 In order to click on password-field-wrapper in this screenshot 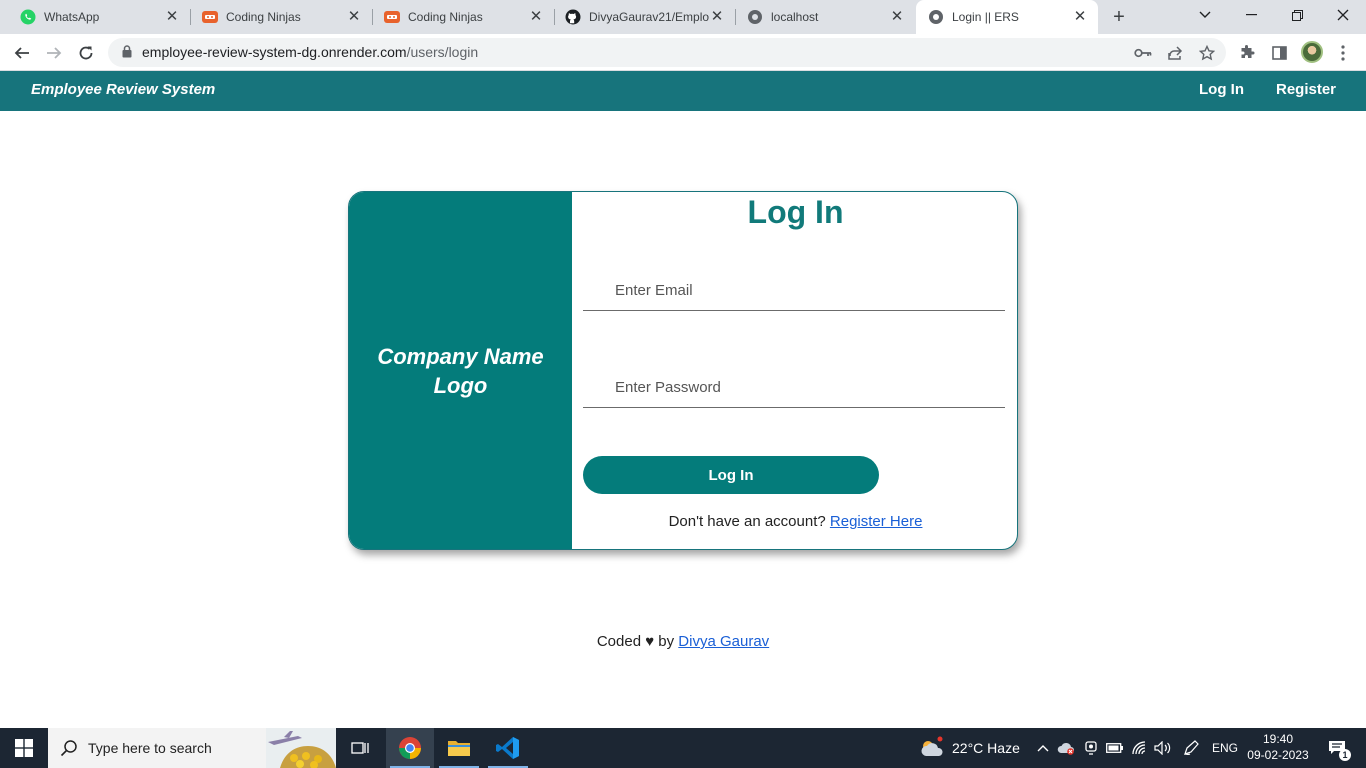, I will do `click(794, 388)`.